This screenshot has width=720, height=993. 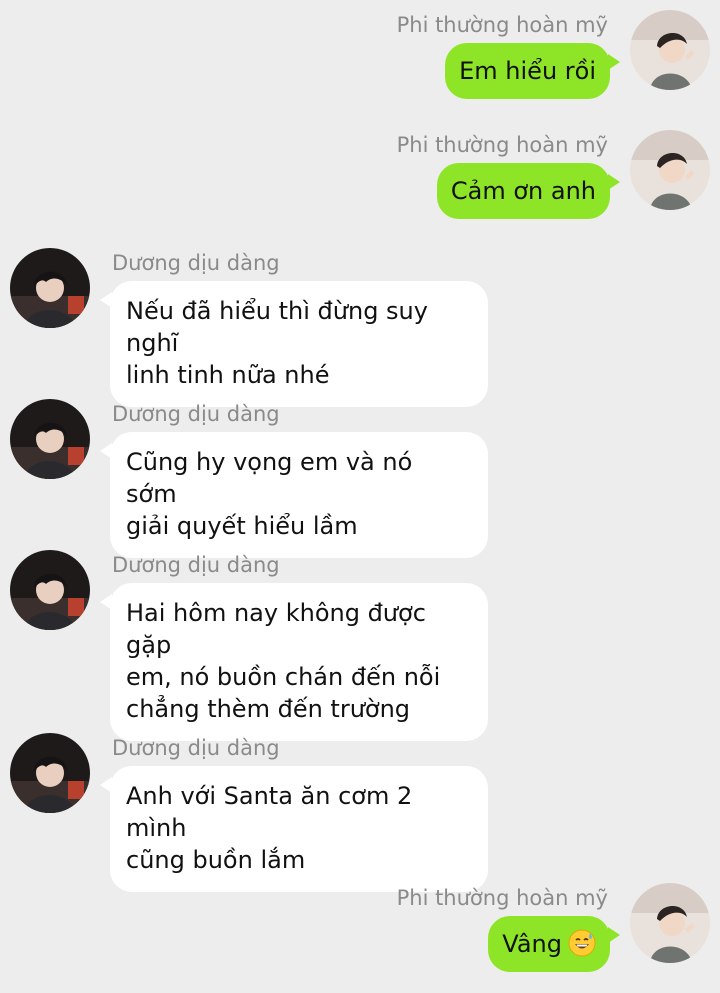 I want to click on message-text-line: cũng buồn lắm, so click(x=216, y=860).